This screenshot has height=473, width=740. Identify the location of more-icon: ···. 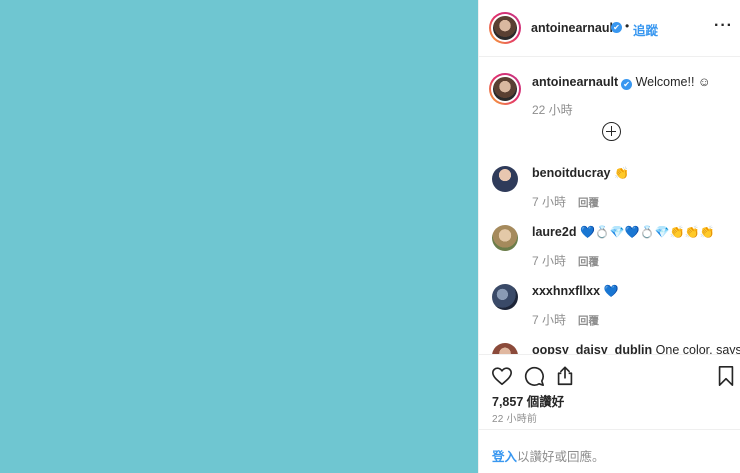
(723, 26).